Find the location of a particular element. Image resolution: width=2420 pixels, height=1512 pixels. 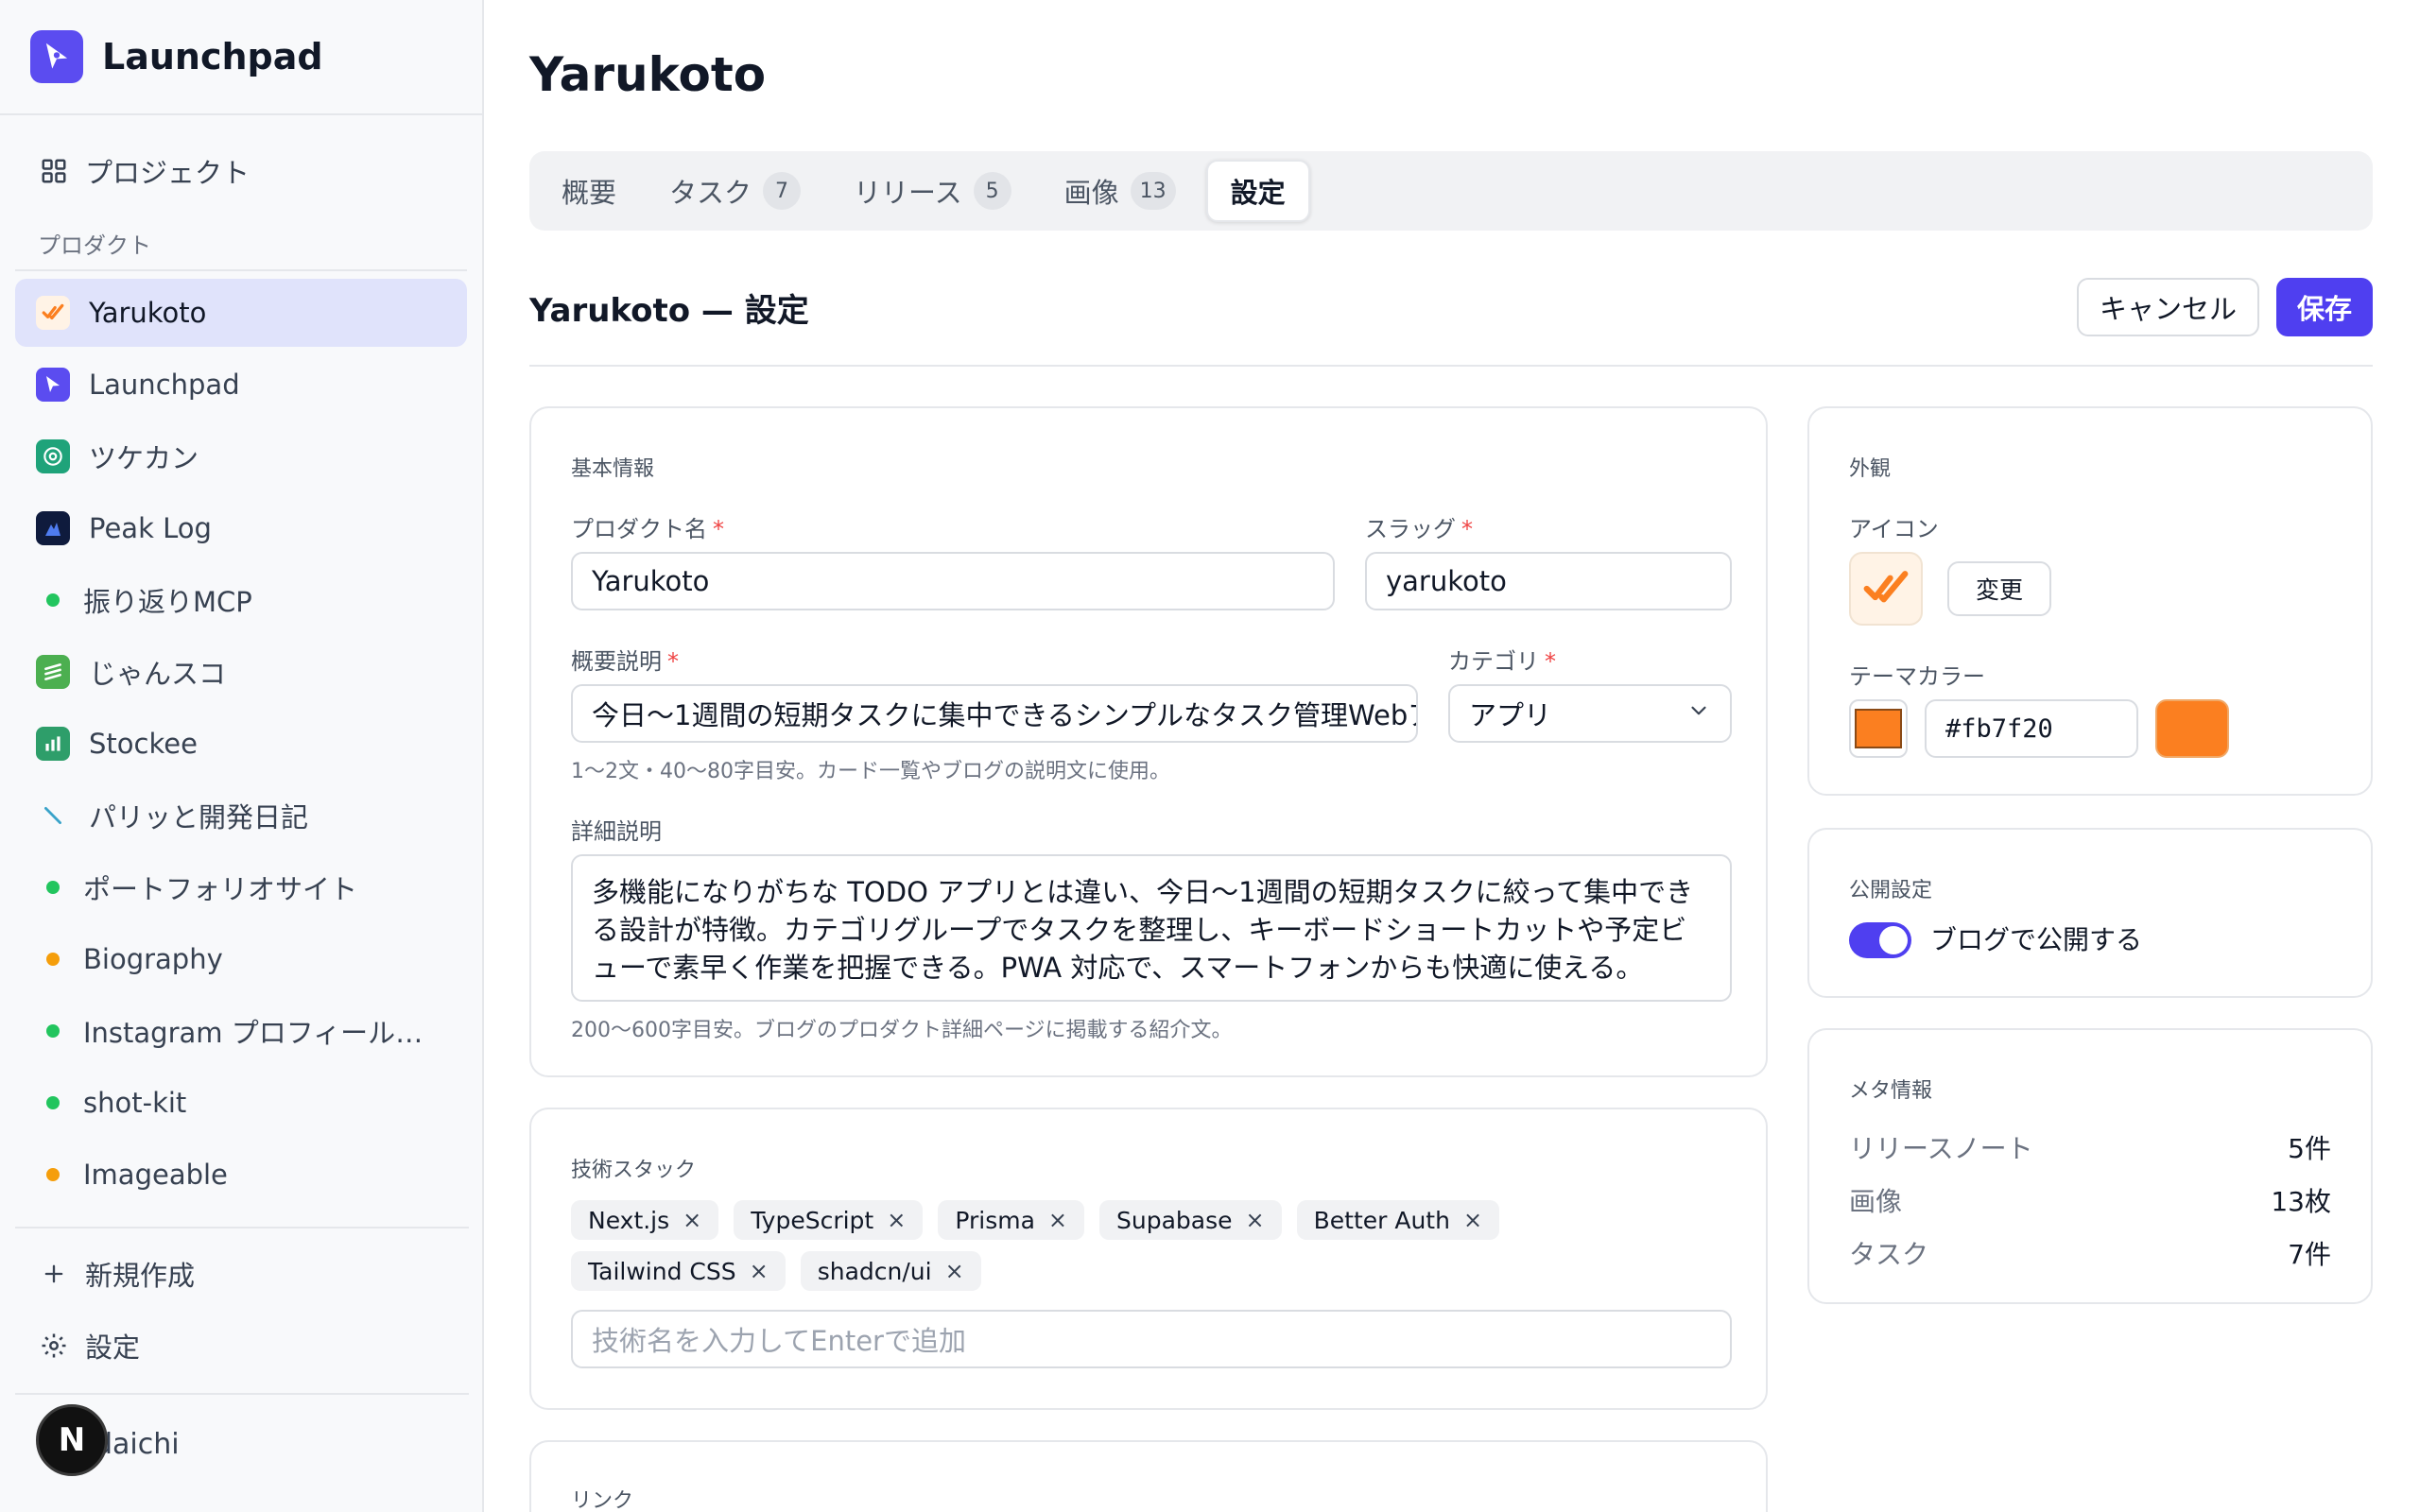

tab-overview: 概要 is located at coordinates (589, 191).